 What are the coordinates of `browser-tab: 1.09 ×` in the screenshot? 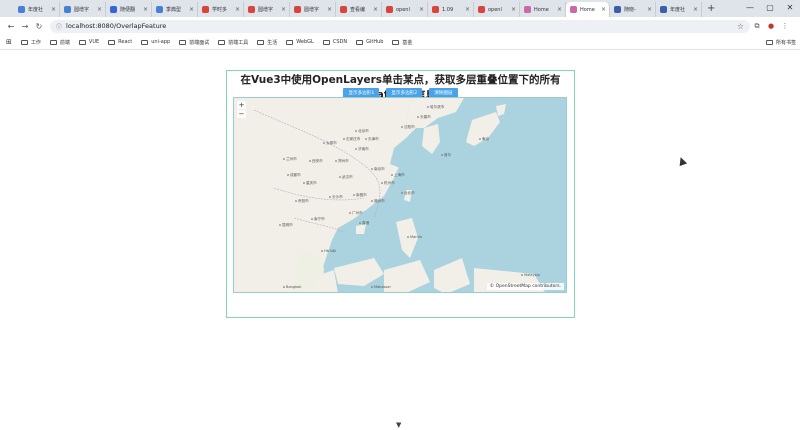 It's located at (451, 9).